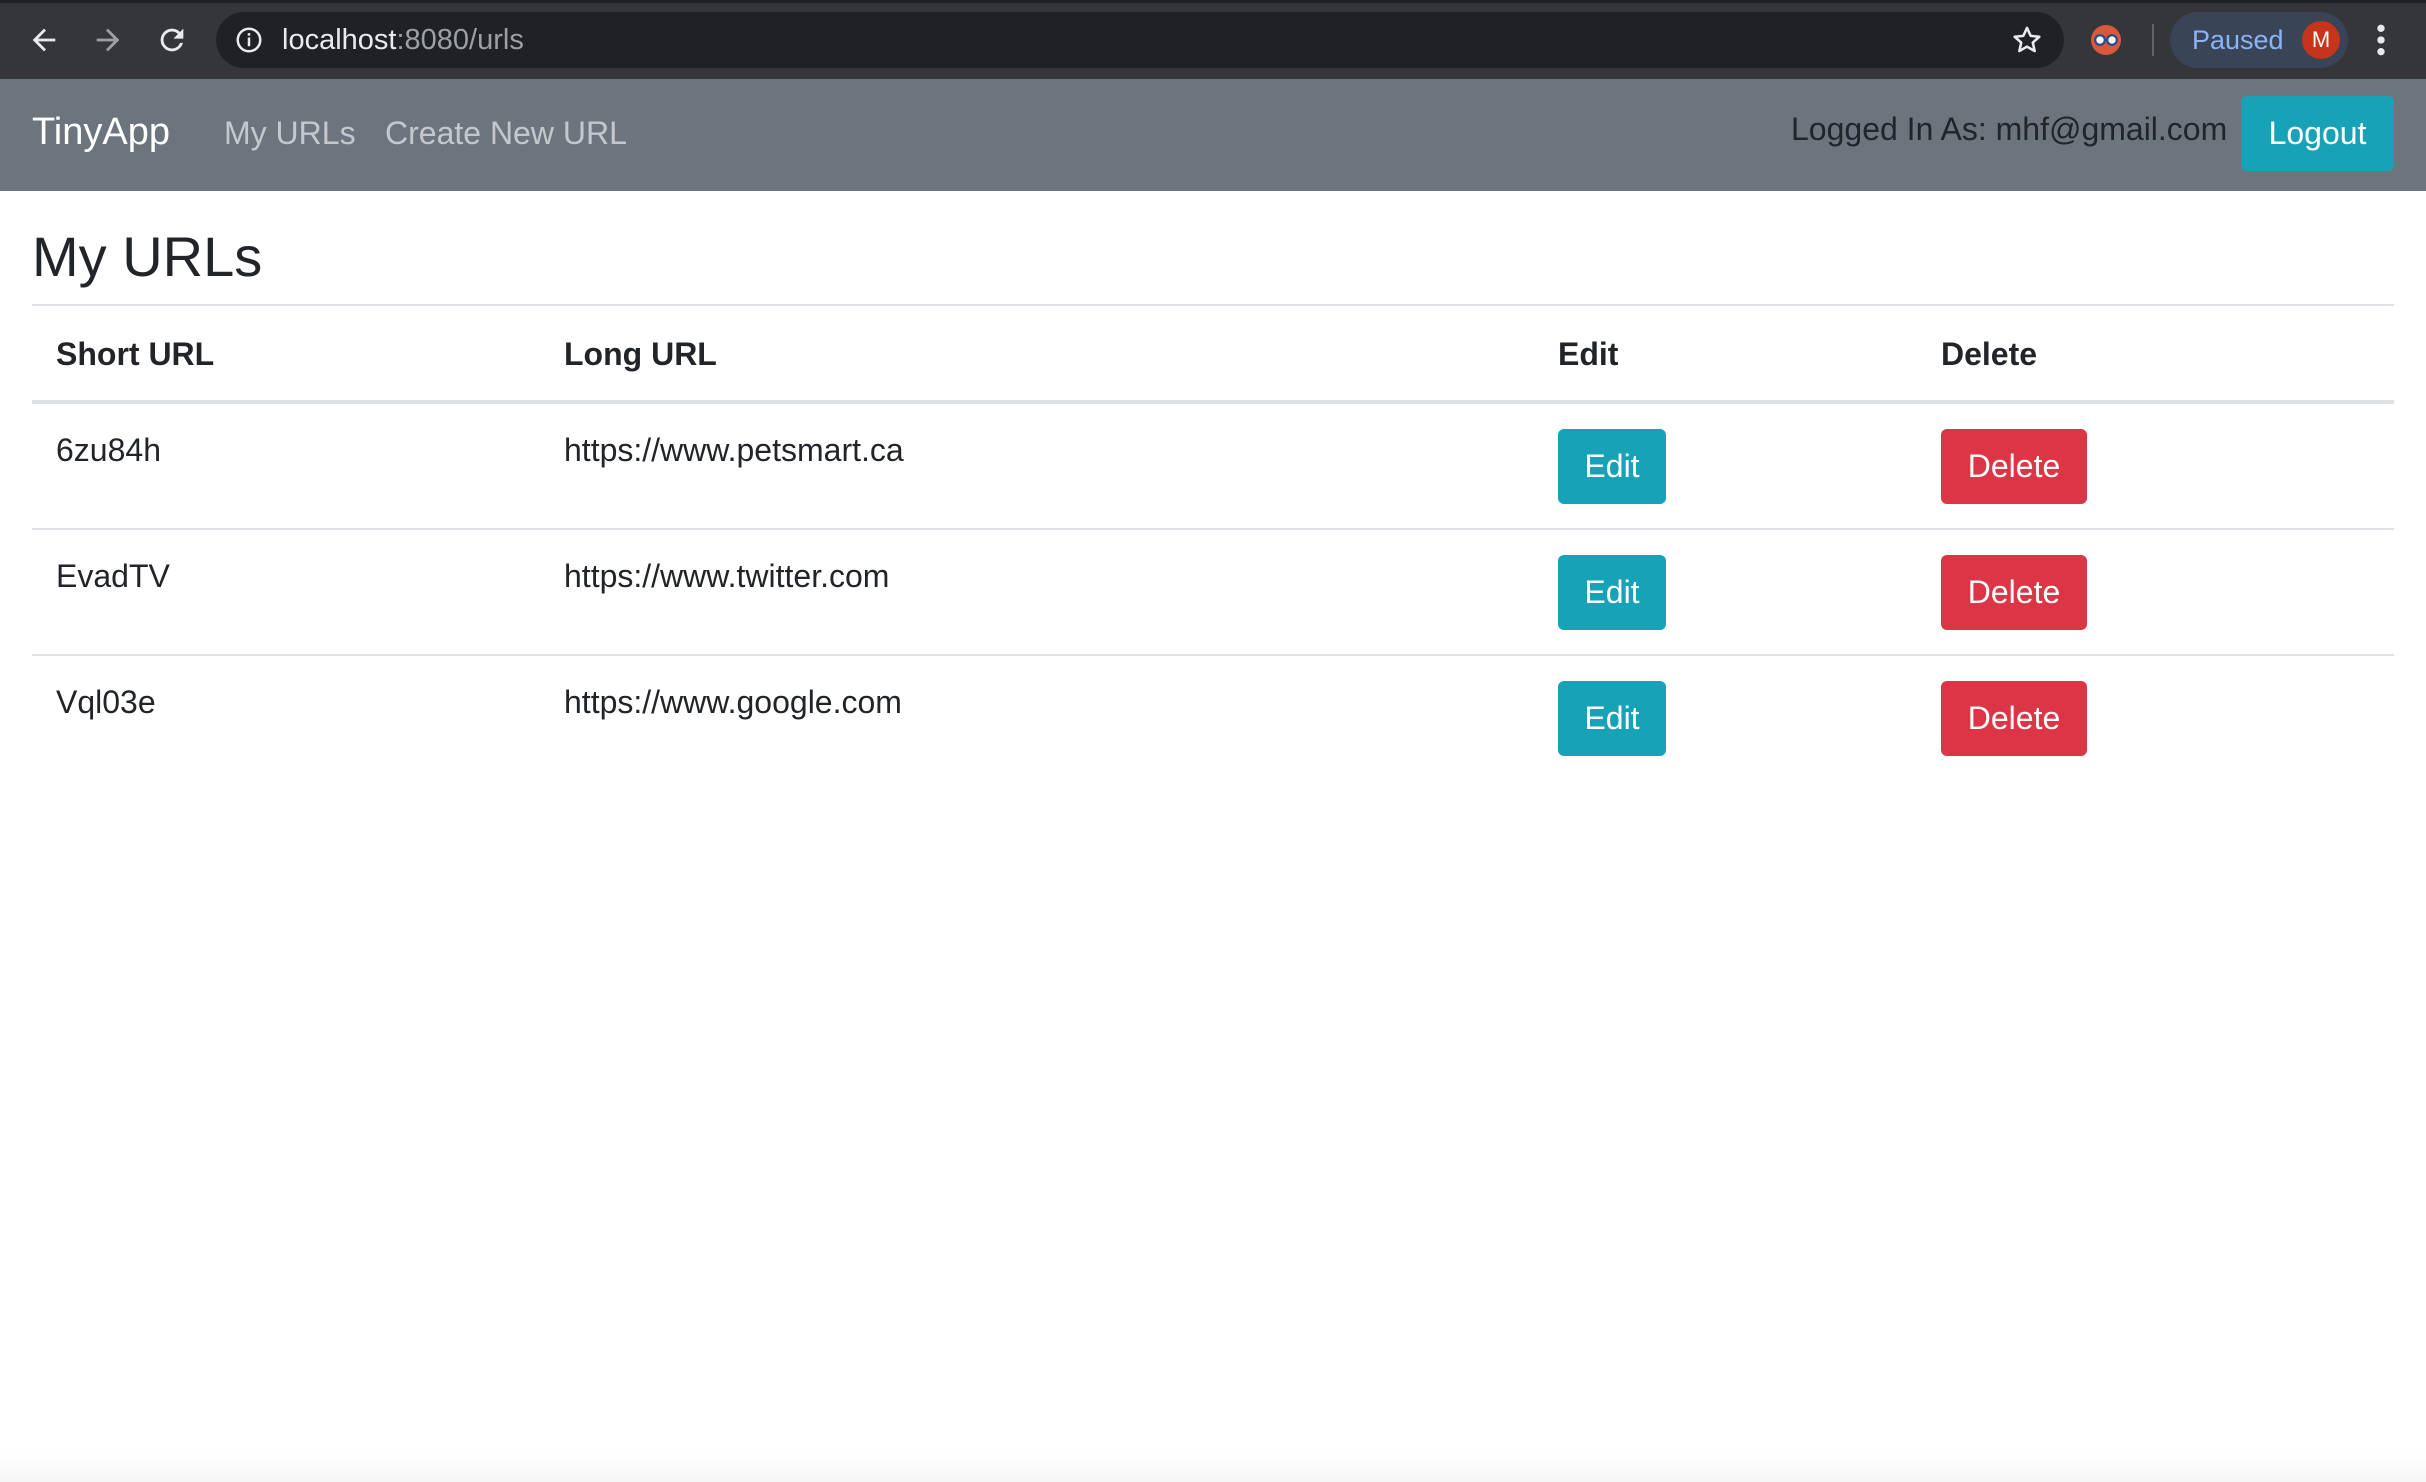  I want to click on arrow-left-icon, so click(44, 40).